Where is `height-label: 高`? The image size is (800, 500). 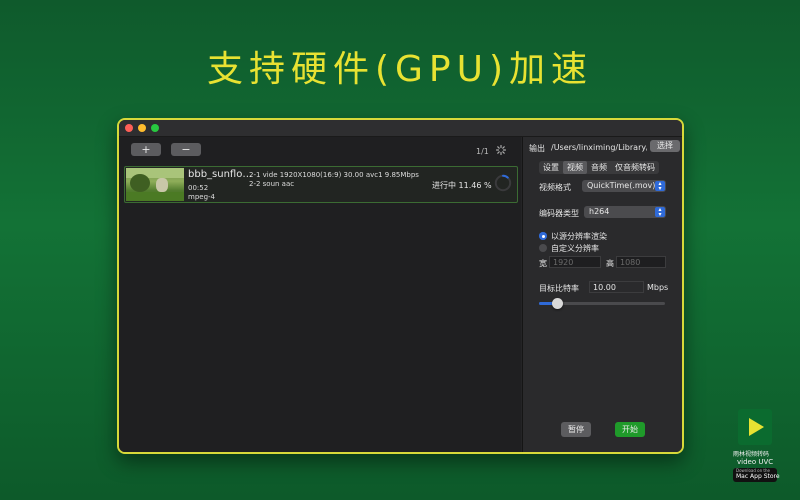
height-label: 高 is located at coordinates (610, 263).